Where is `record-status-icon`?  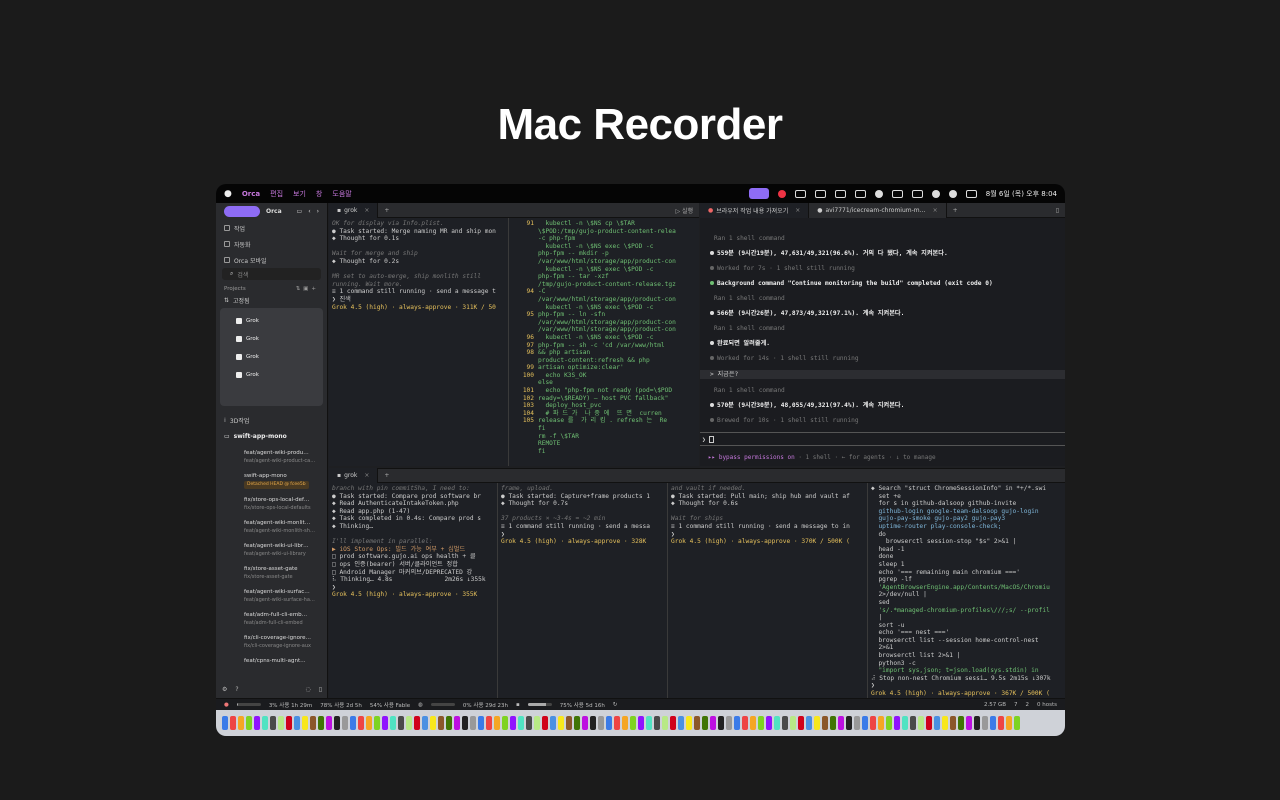
record-status-icon is located at coordinates (781, 193).